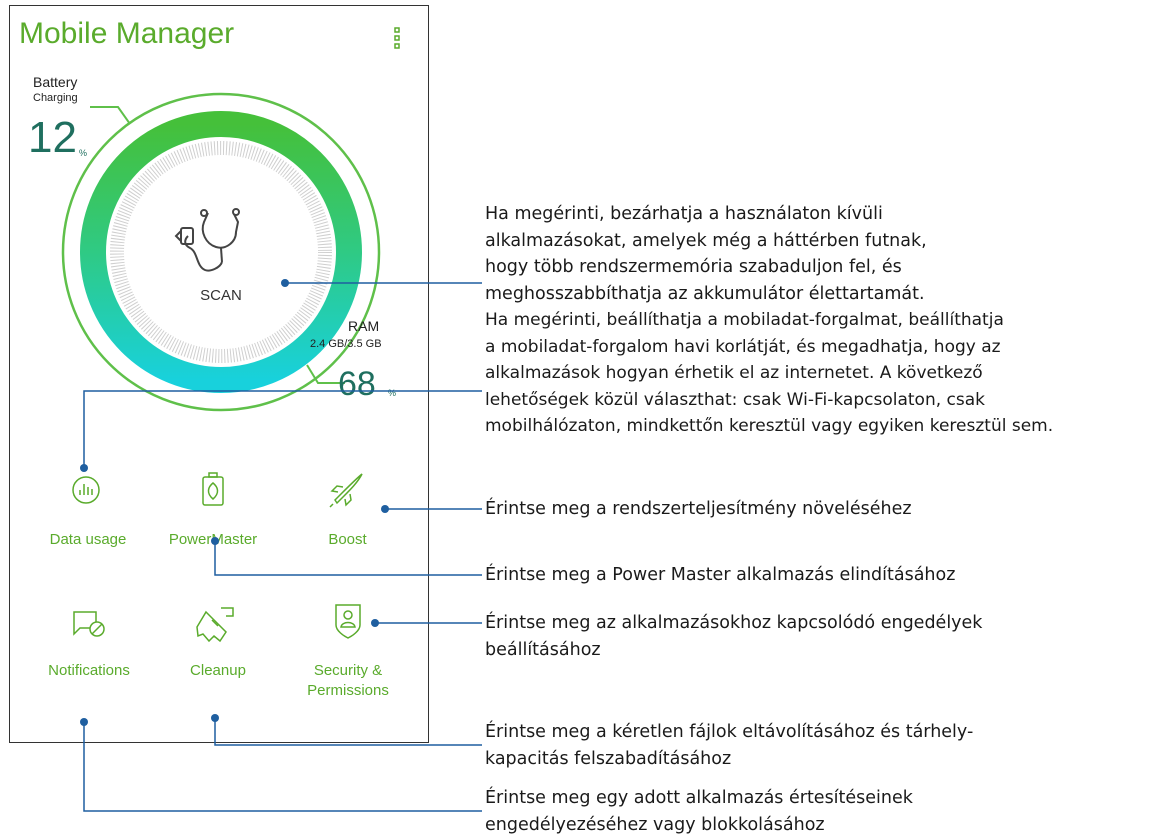 This screenshot has width=1159, height=838. Describe the element at coordinates (733, 650) in the screenshot. I see `annotation-line: beállításához` at that location.